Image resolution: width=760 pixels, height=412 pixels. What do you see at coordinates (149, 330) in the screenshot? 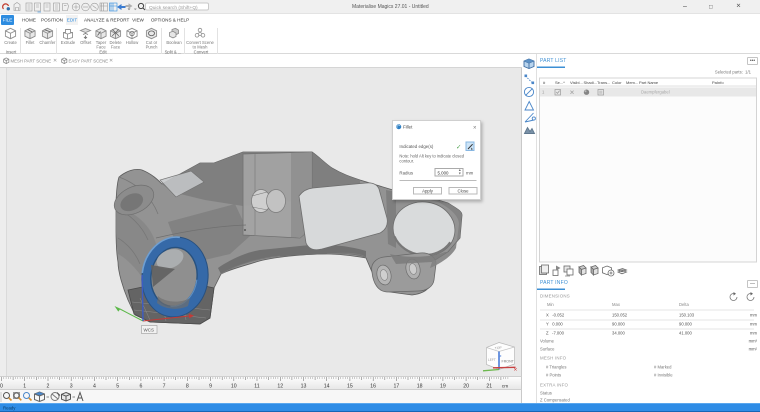
I see `svg-text: WCS` at bounding box center [149, 330].